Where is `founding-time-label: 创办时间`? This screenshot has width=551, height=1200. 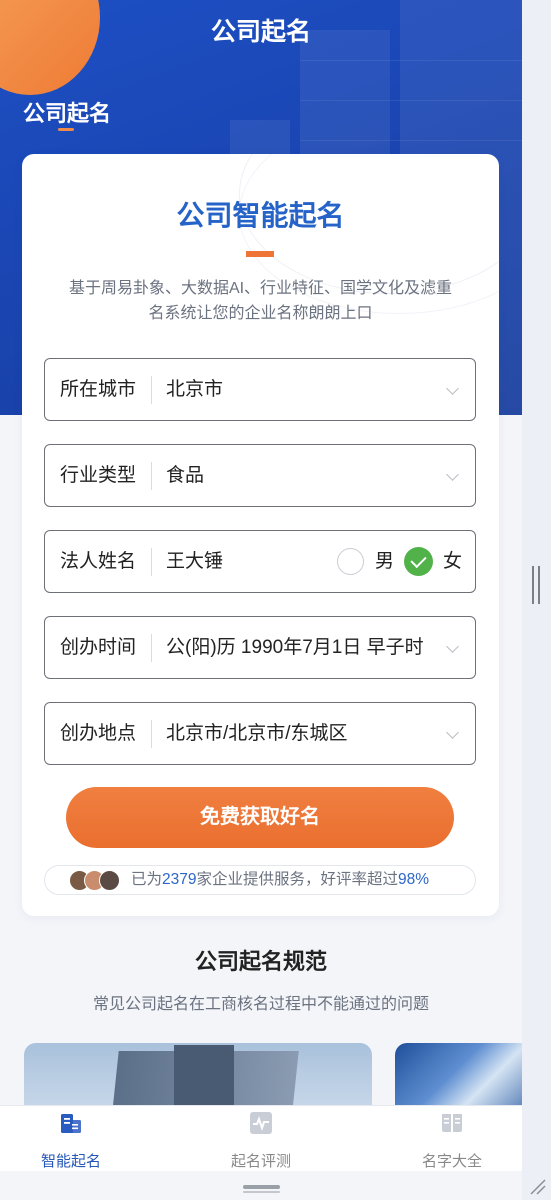
founding-time-label: 创办时间 is located at coordinates (98, 647).